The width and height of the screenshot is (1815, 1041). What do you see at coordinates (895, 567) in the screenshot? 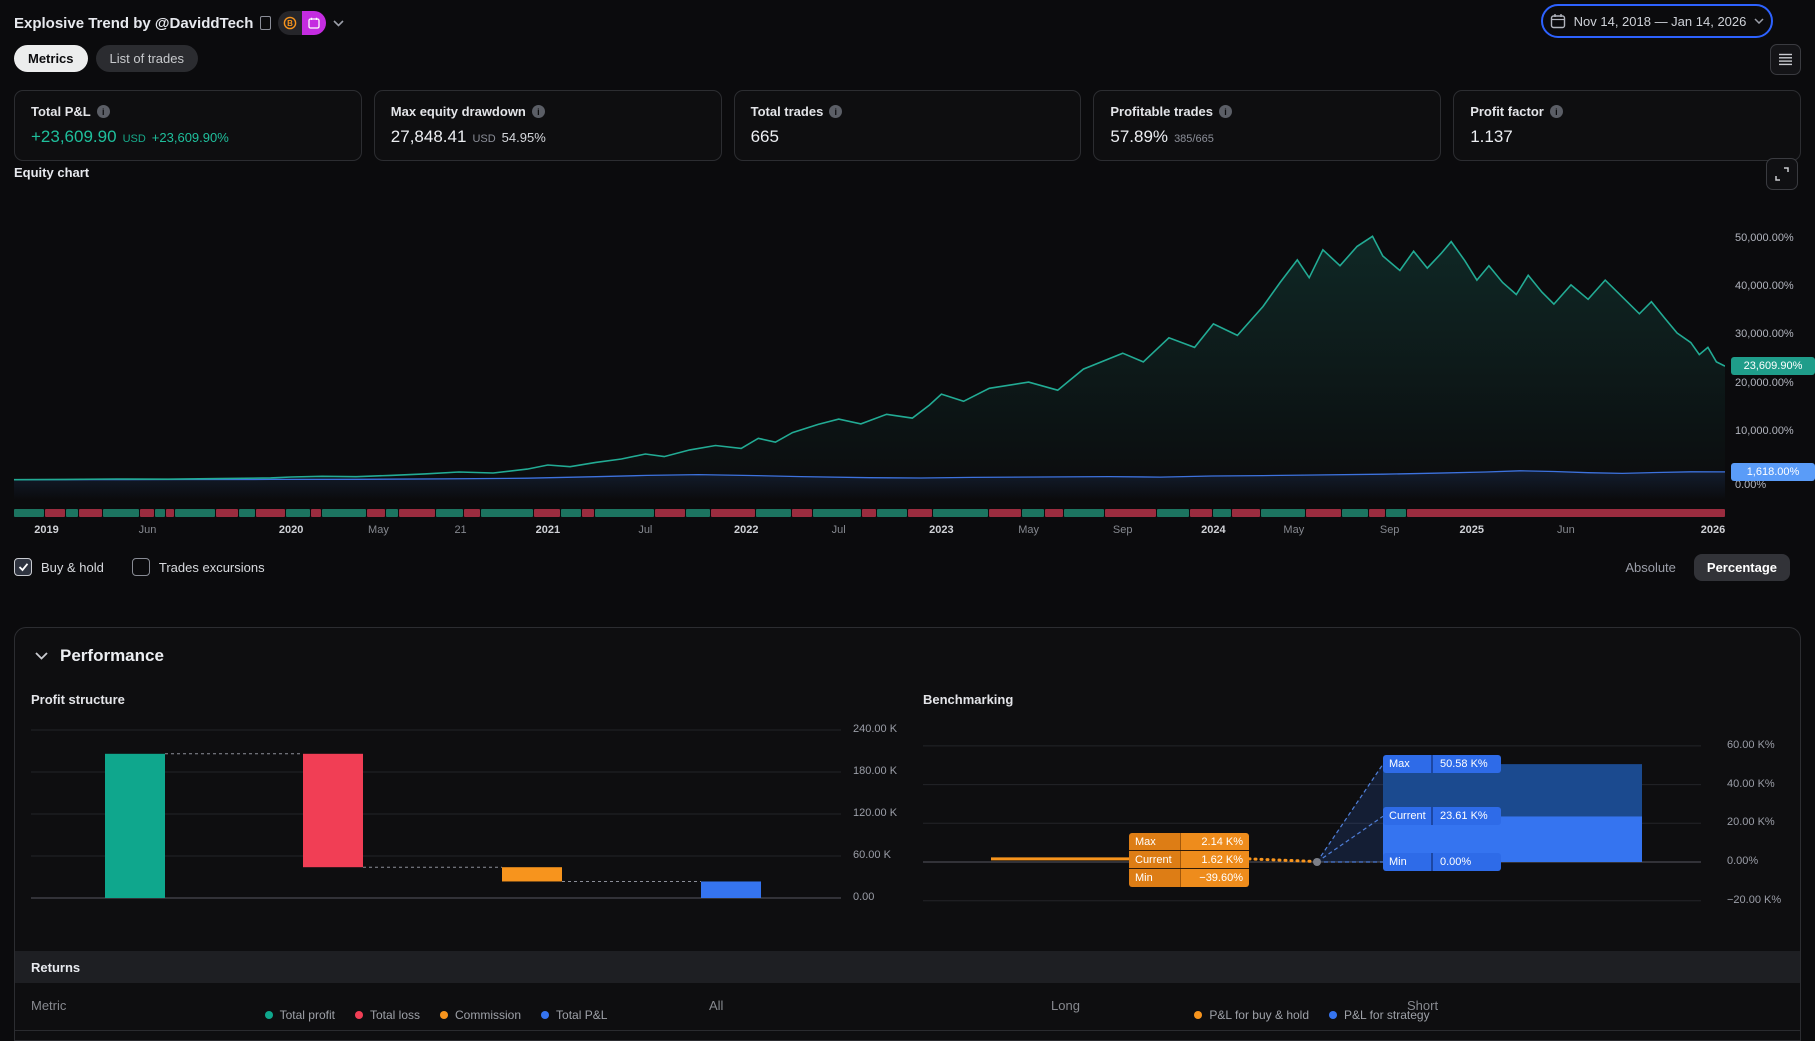
I see `unit-toggle-group: Absolute Percentage` at bounding box center [895, 567].